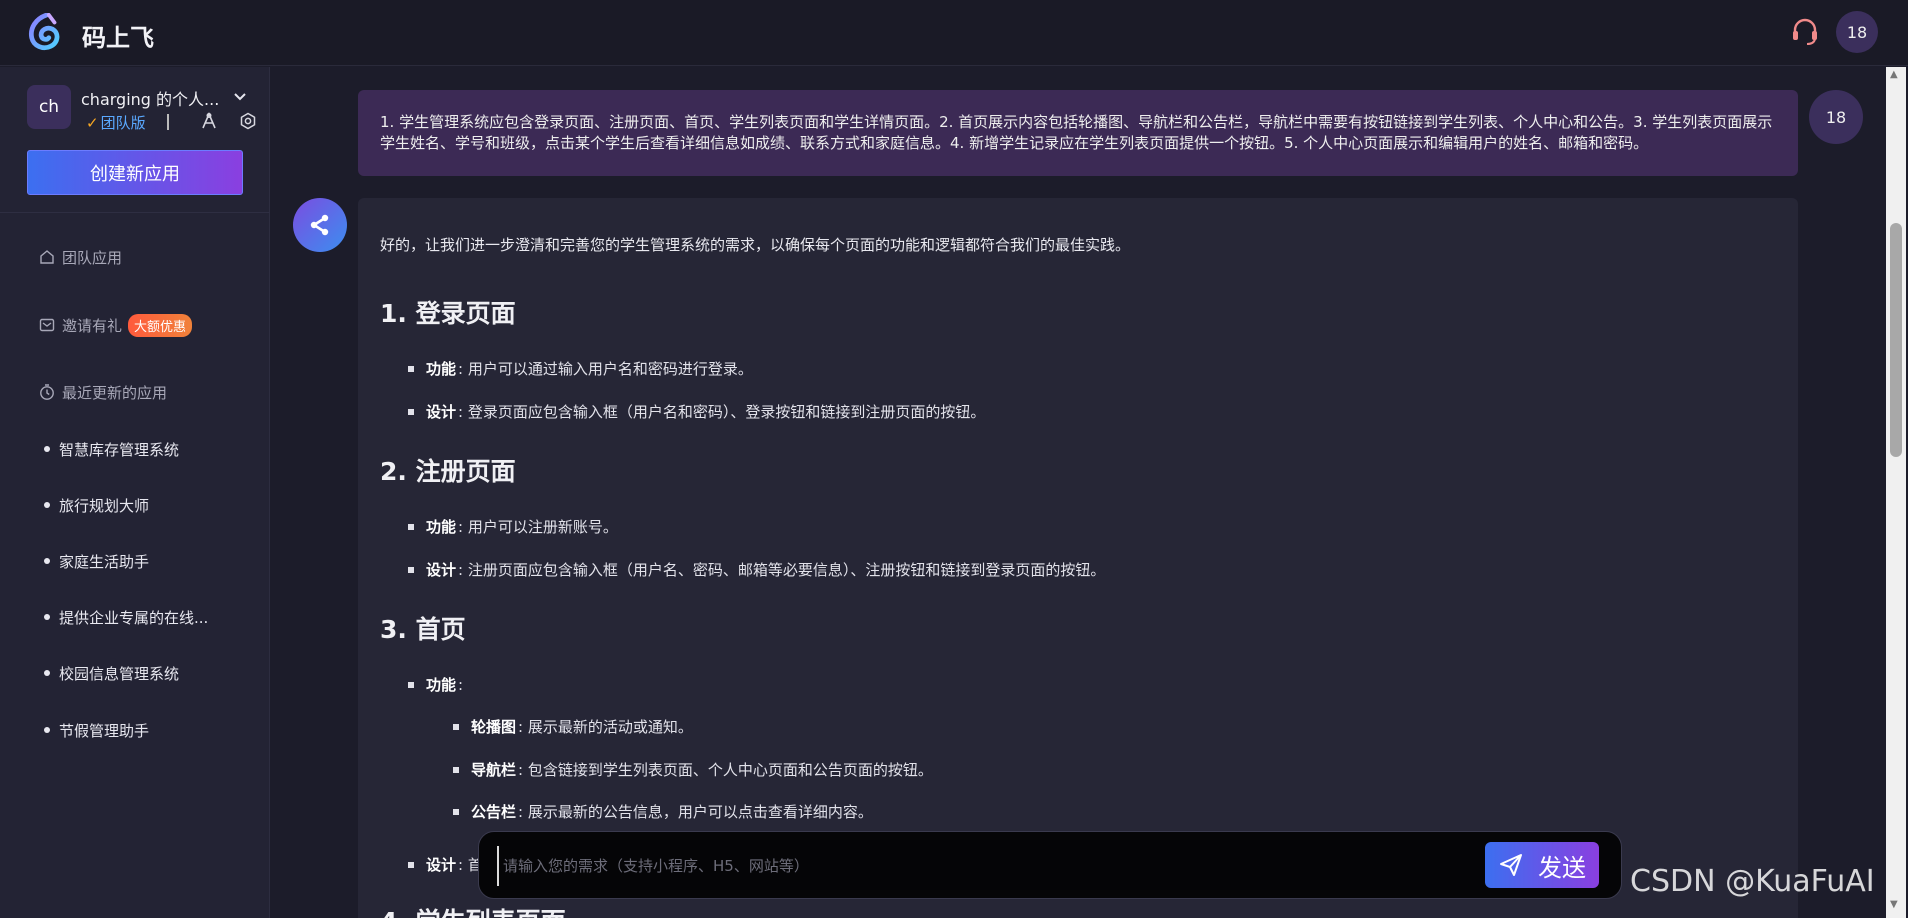 The height and width of the screenshot is (918, 1908). I want to click on send-button: 发送, so click(1542, 865).